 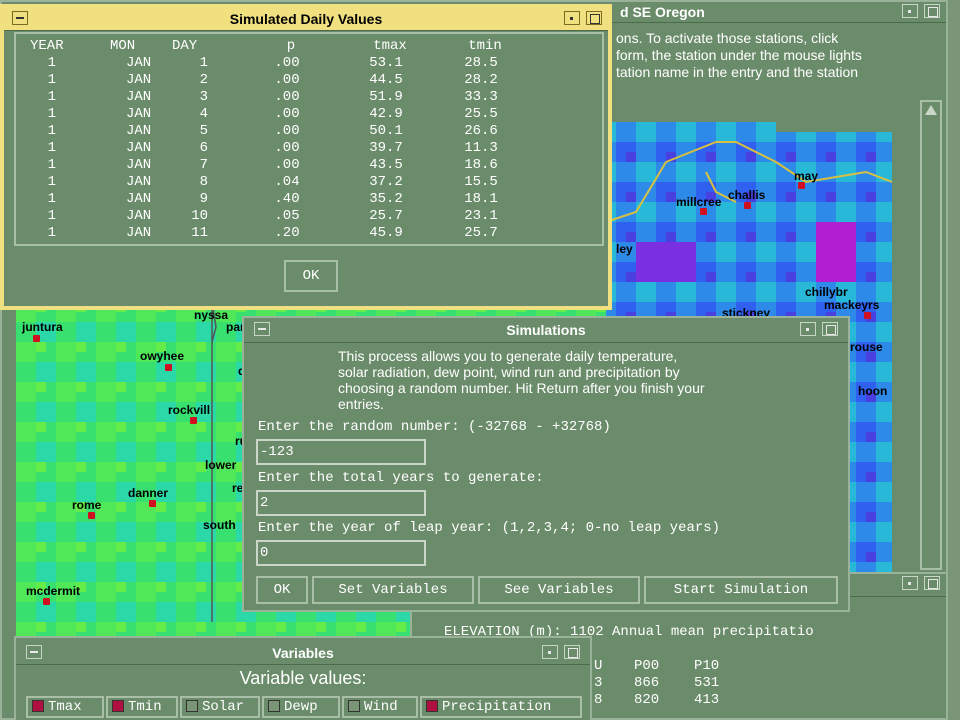 I want to click on set-variables-button: Set Variables, so click(x=393, y=590).